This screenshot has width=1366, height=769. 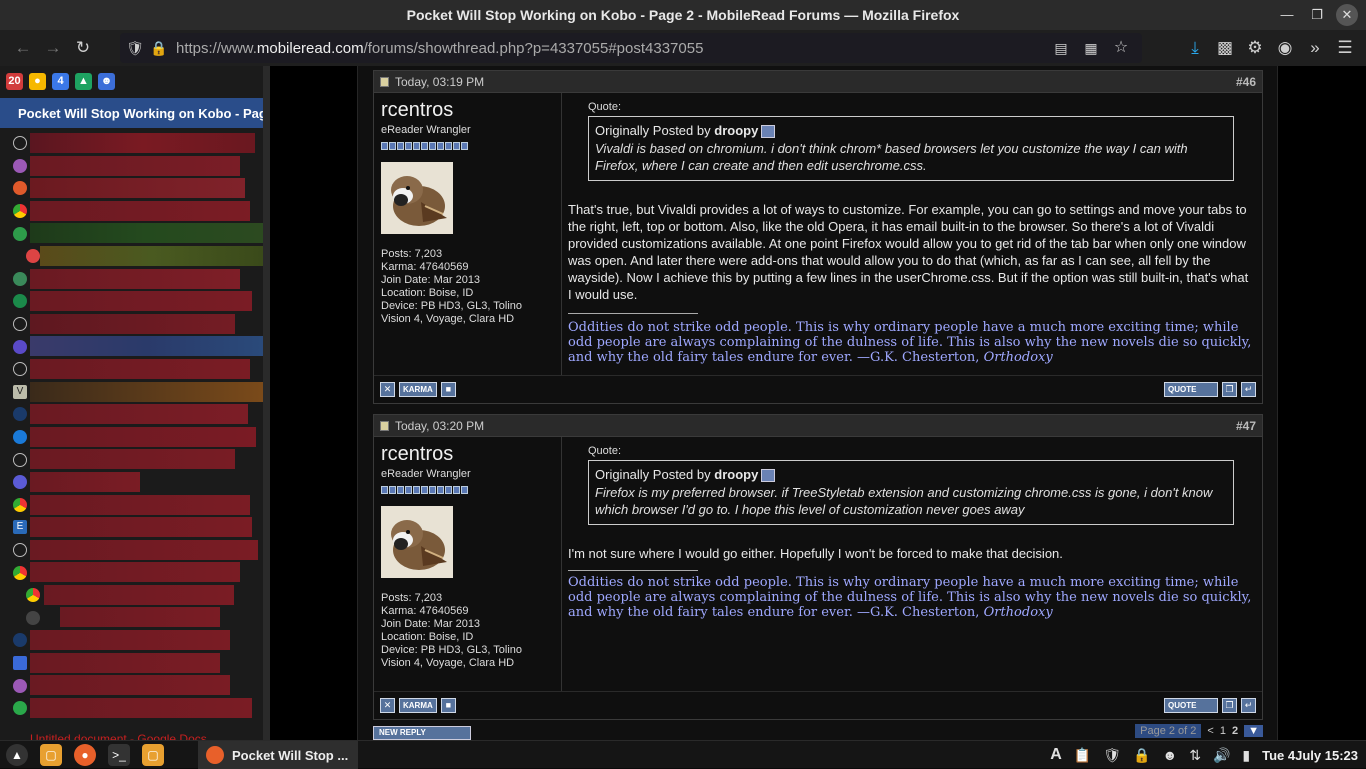 I want to click on v-icon: V, so click(x=20, y=391).